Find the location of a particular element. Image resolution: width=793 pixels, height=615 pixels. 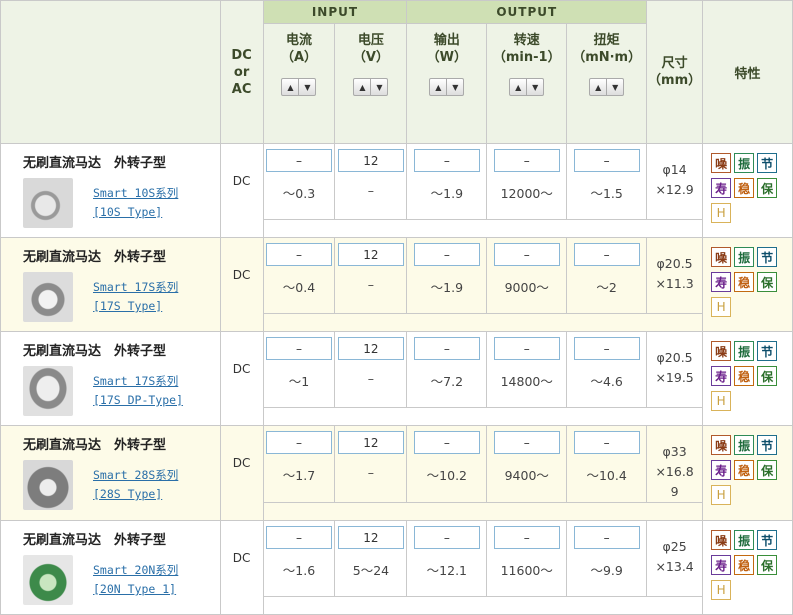

sort-voltage: ▲ ▼ is located at coordinates (371, 87).